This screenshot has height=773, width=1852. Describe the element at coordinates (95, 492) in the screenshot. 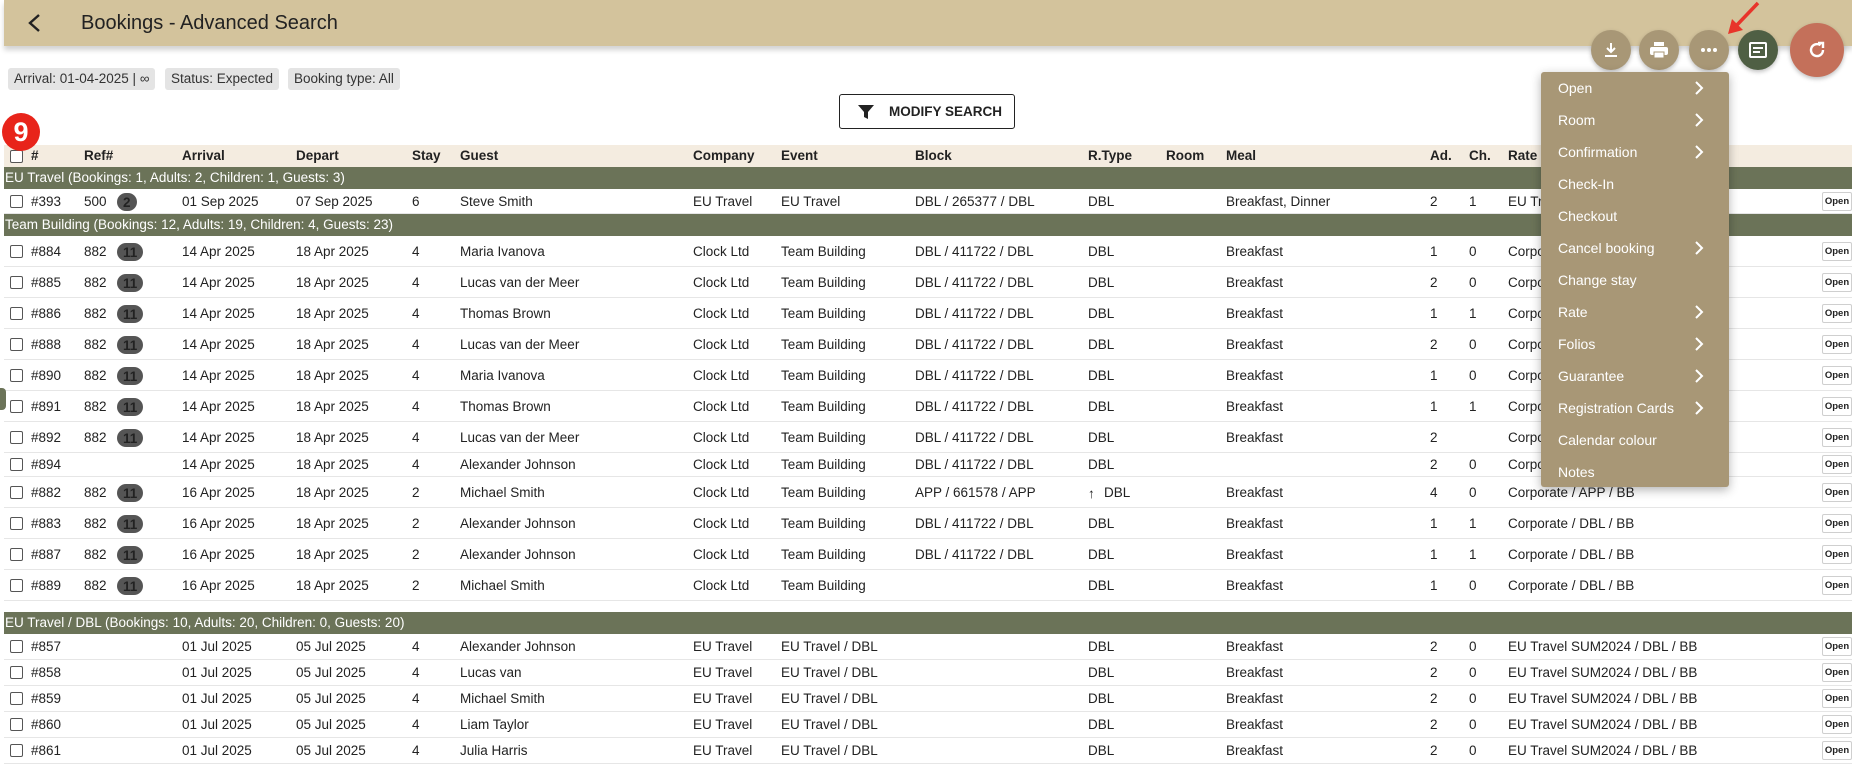

I see `cell-ref: 882` at that location.